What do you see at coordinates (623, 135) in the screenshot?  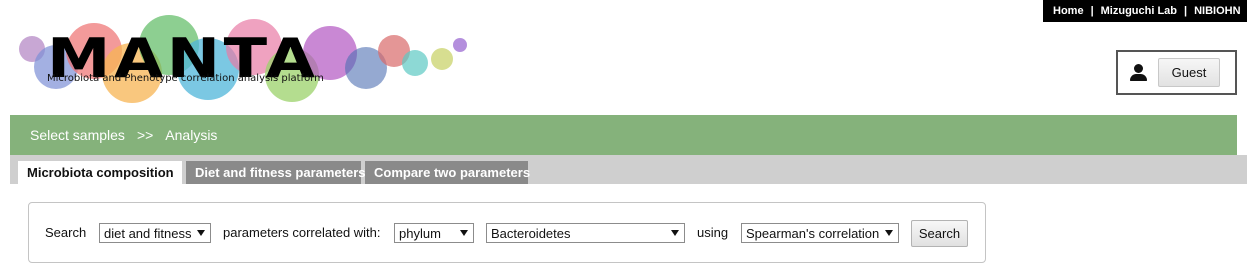 I see `breadcrumb: Select samples >> Analysis` at bounding box center [623, 135].